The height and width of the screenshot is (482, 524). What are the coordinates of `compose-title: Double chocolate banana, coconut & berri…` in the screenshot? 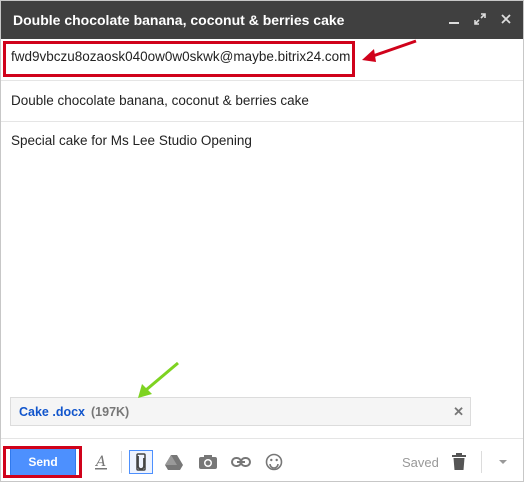 It's located at (179, 20).